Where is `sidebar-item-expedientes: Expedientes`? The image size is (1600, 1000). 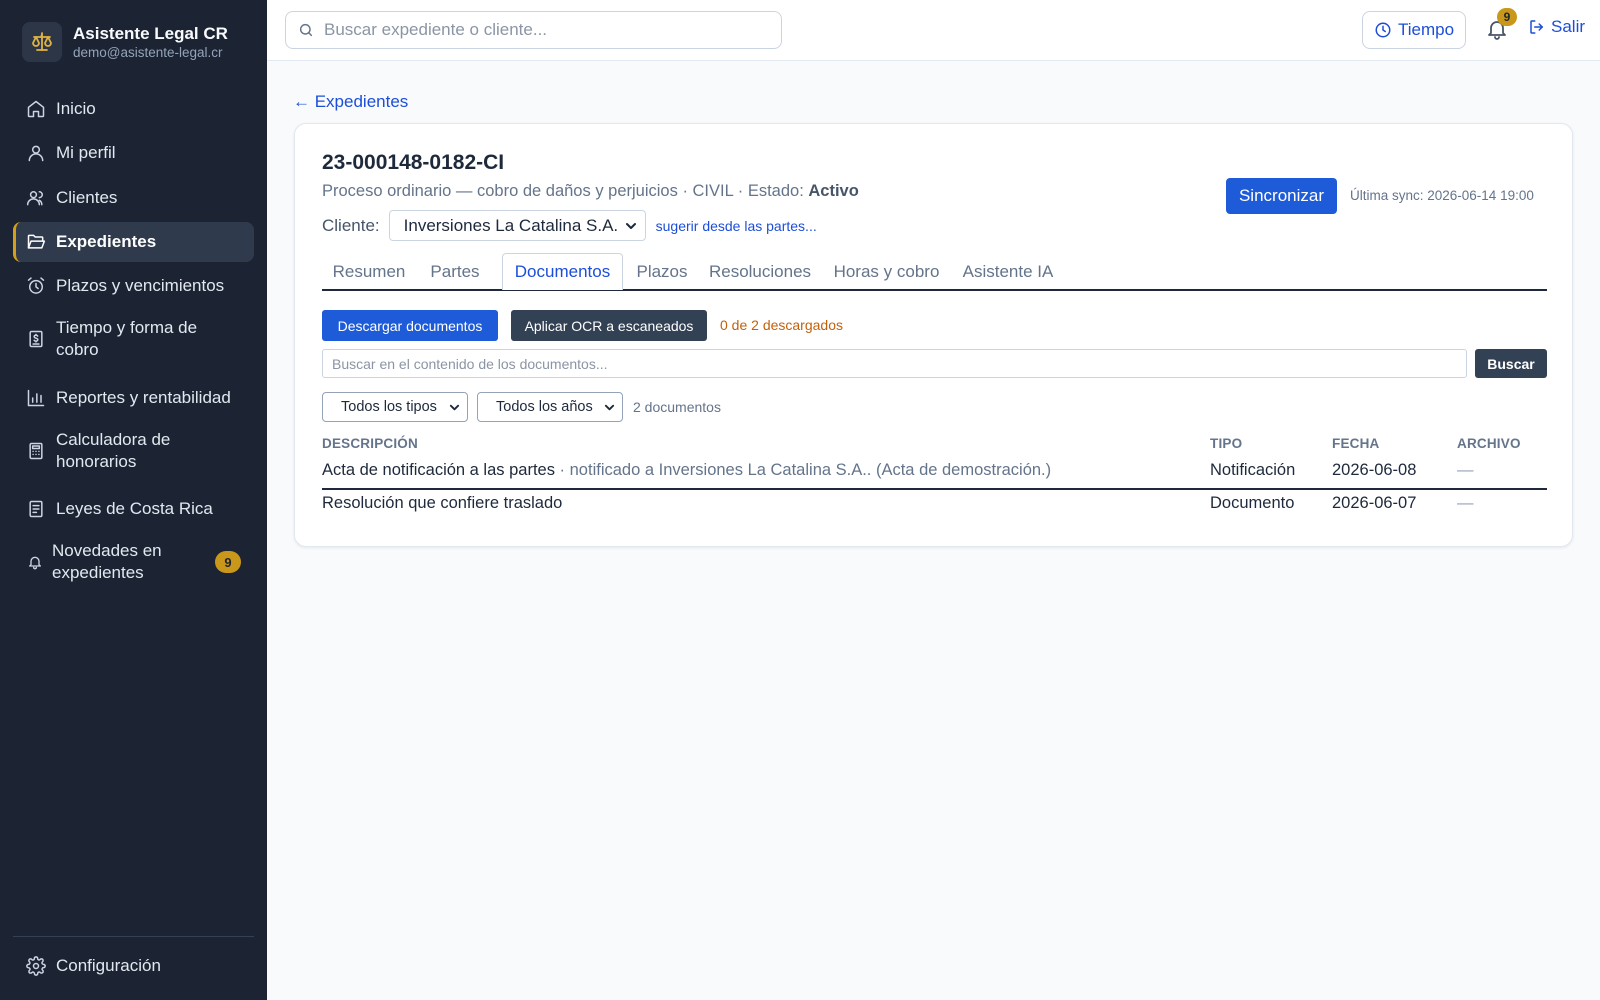
sidebar-item-expedientes: Expedientes is located at coordinates (133, 242).